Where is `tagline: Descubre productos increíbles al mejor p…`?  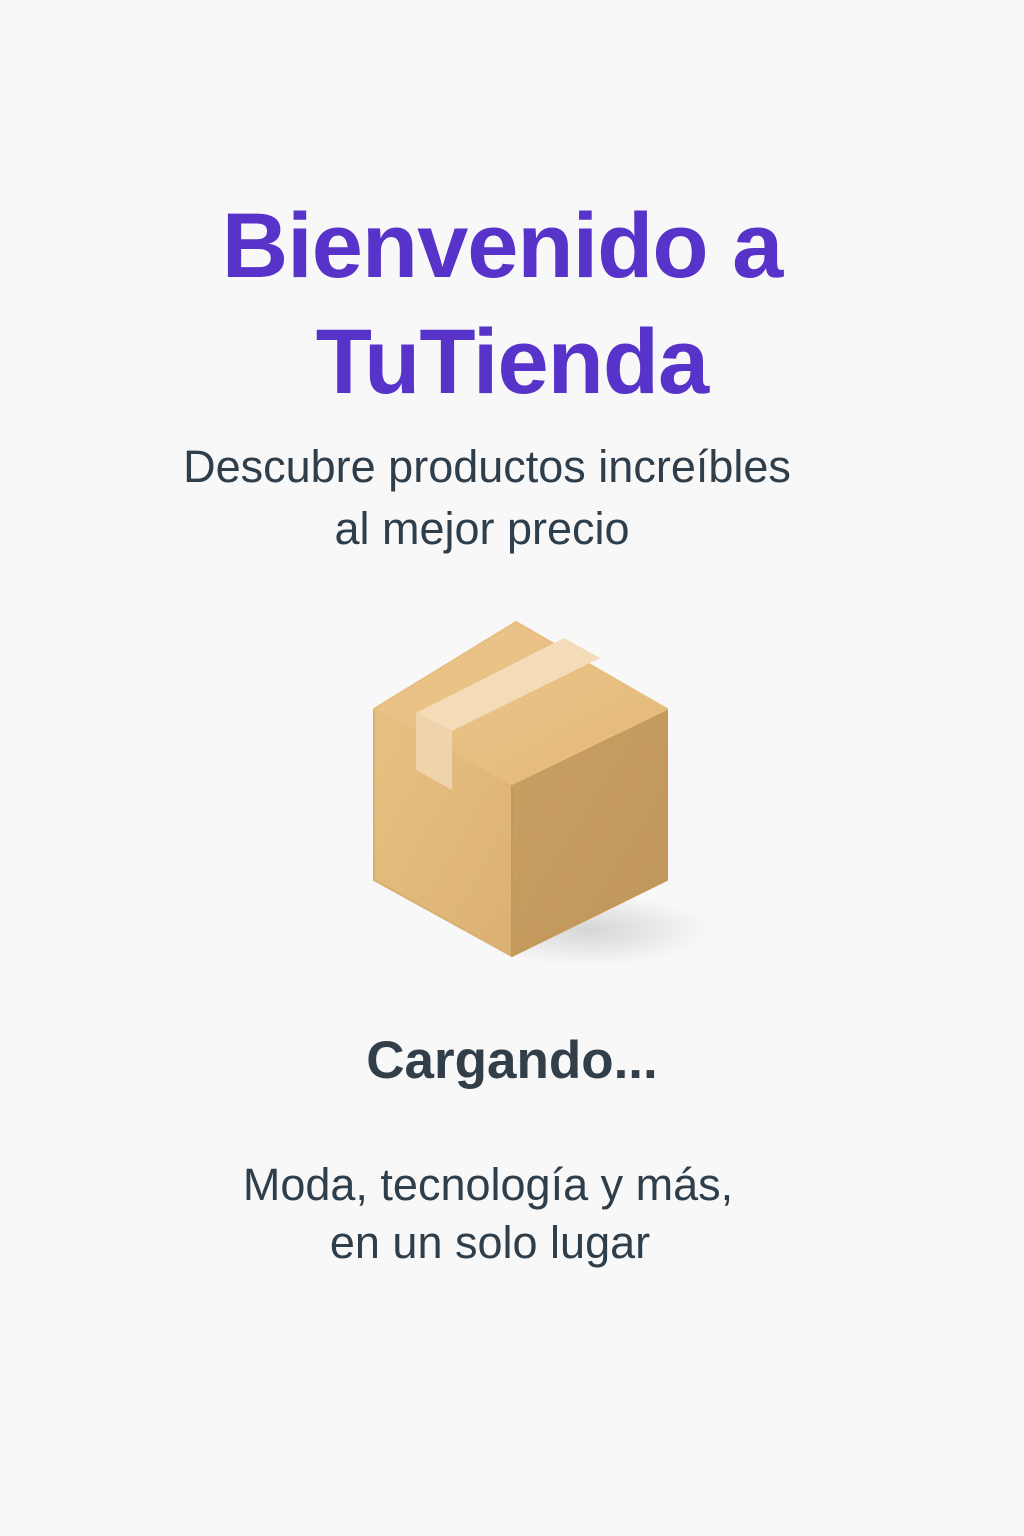
tagline: Descubre productos increíbles al mejor p… is located at coordinates (512, 498).